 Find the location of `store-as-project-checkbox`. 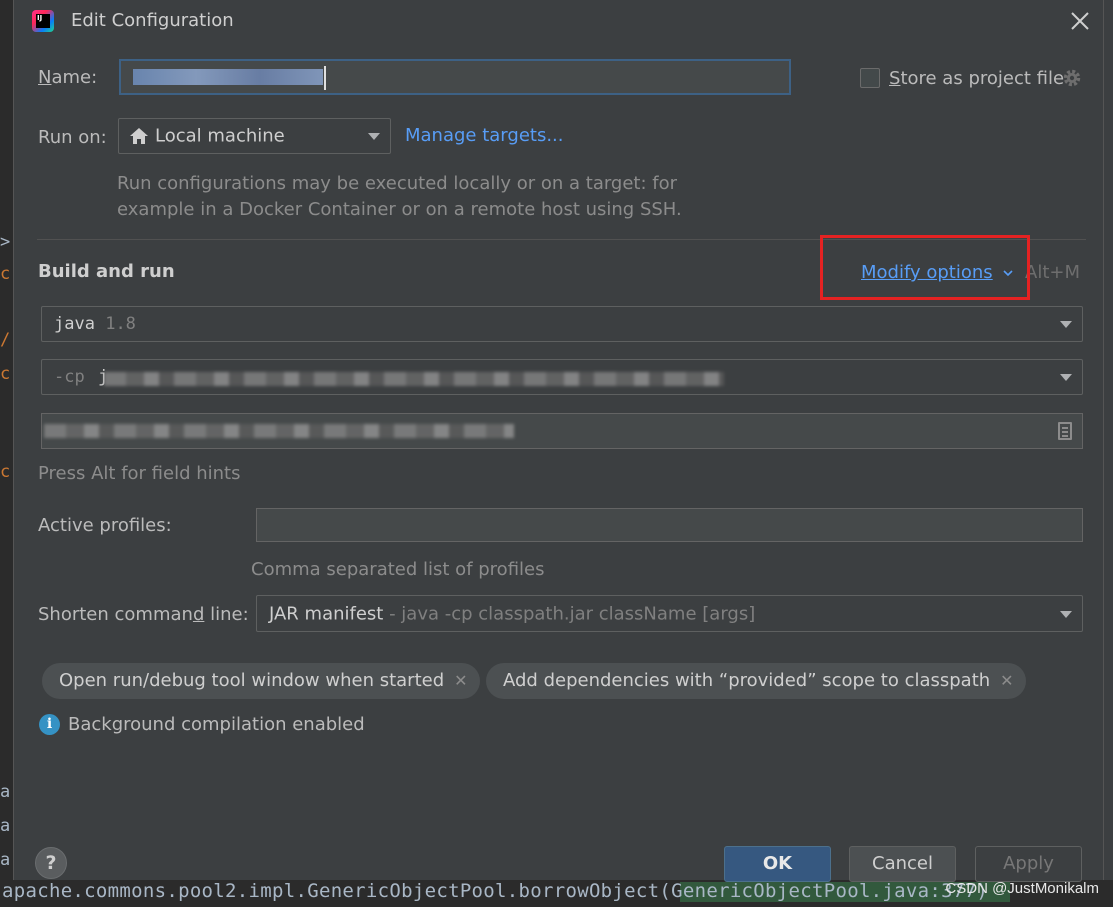

store-as-project-checkbox is located at coordinates (870, 78).